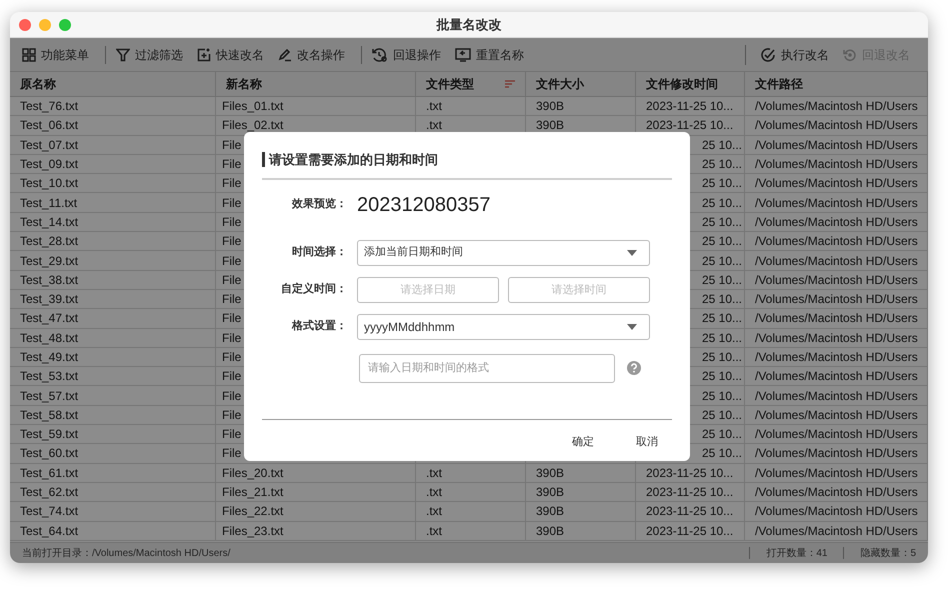 The height and width of the screenshot is (594, 950). Describe the element at coordinates (49, 531) in the screenshot. I see `table-cell-text: Test_64.txt` at that location.